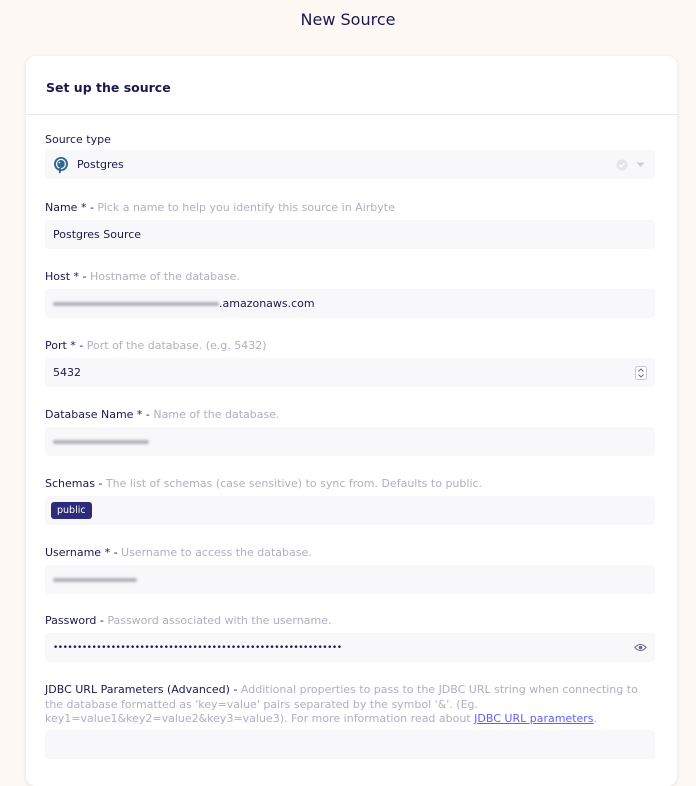 The height and width of the screenshot is (786, 696). What do you see at coordinates (351, 85) in the screenshot?
I see `card-header: Set up the source` at bounding box center [351, 85].